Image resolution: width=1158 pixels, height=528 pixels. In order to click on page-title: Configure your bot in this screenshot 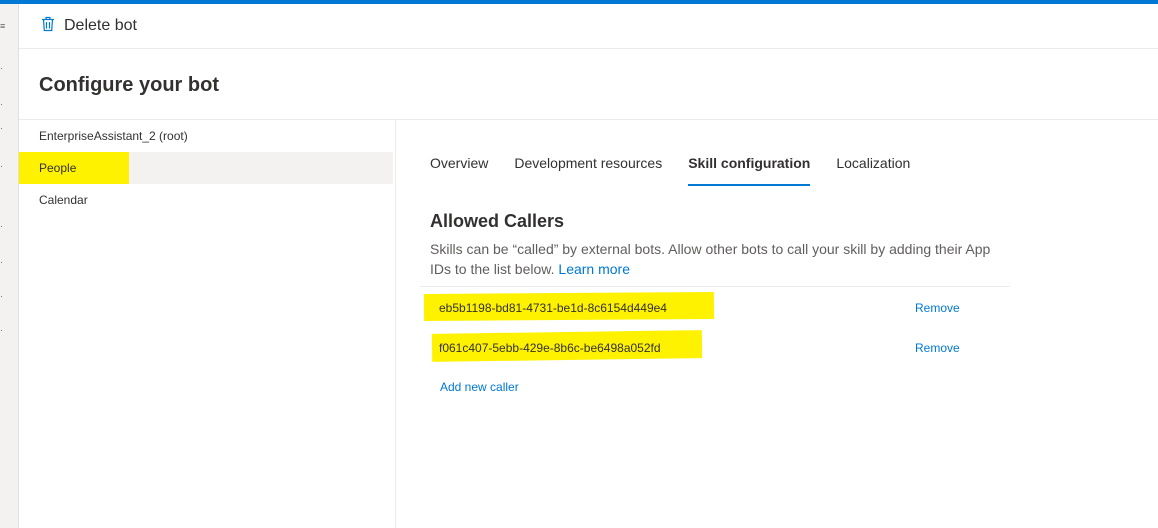, I will do `click(129, 85)`.